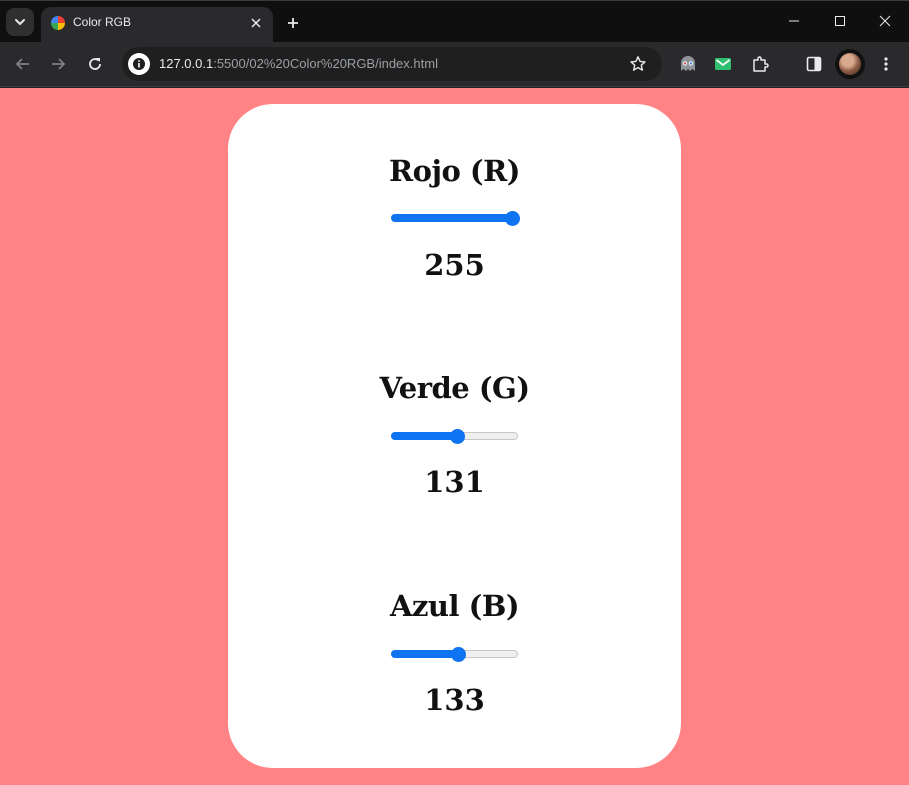 The image size is (909, 785). I want to click on tab-close-button, so click(256, 23).